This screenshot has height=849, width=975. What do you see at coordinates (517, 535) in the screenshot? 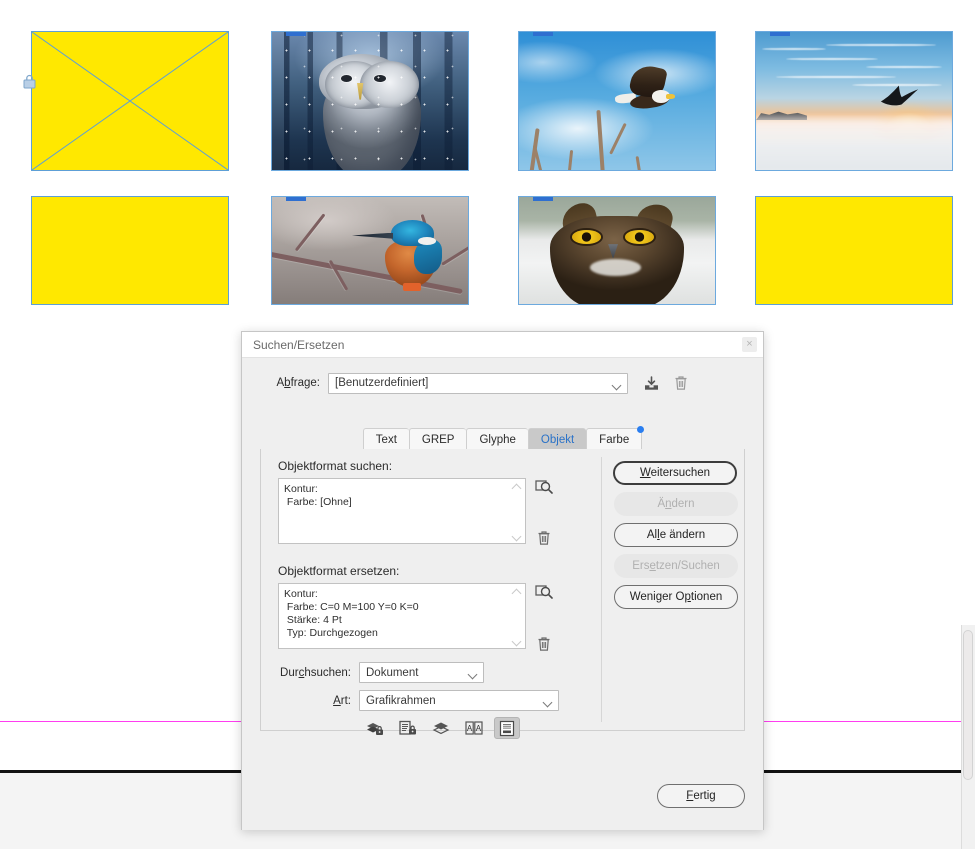
I see `find-format-scroll-down-icon` at bounding box center [517, 535].